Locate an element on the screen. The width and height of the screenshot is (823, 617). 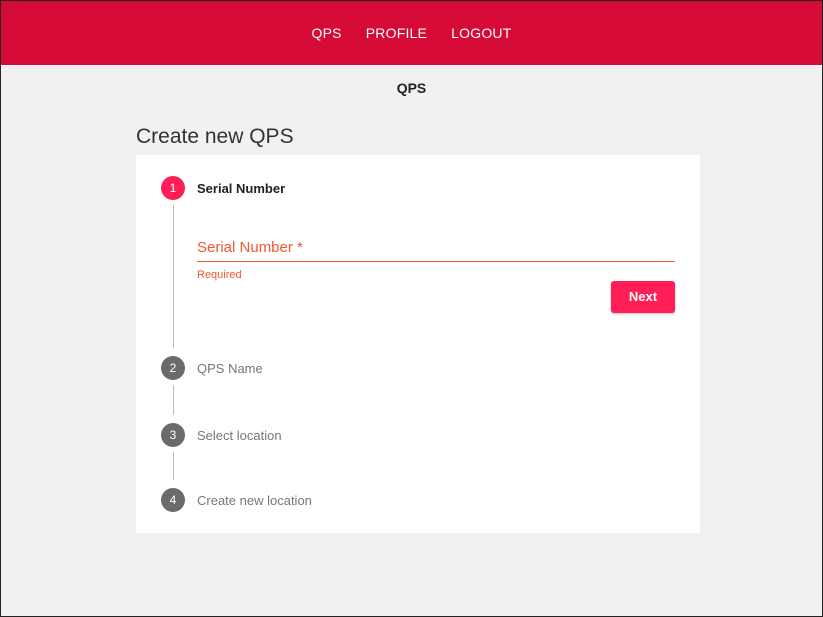
step-3-number-badge: 3 is located at coordinates (173, 435).